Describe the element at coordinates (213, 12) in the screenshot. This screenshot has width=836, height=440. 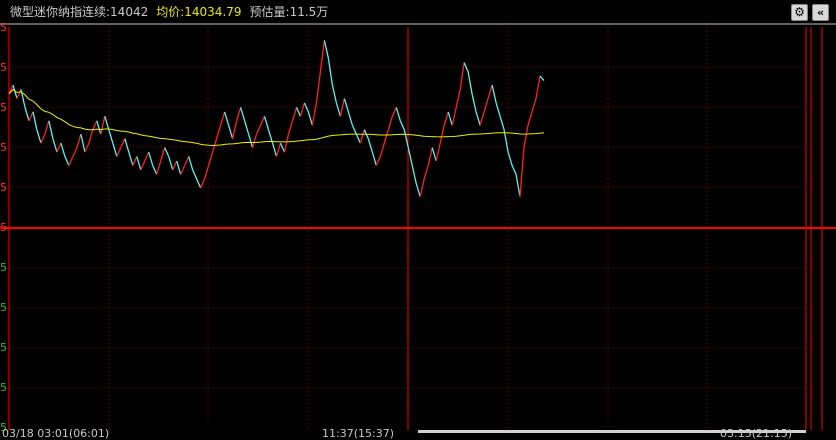
I see `average-price-value: 14034.79` at that location.